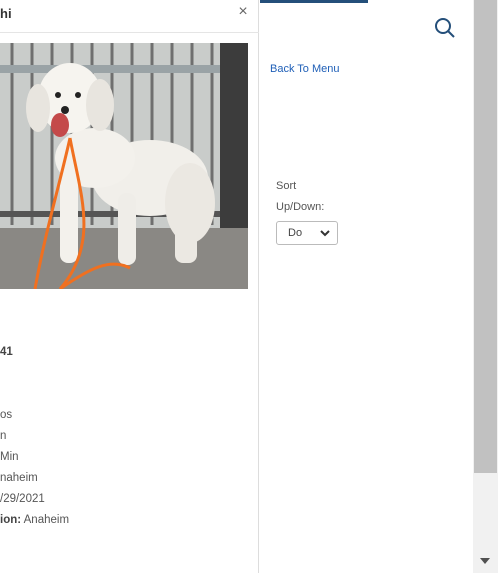 Image resolution: width=498 pixels, height=573 pixels. I want to click on sort-label: Sort Up/Down:, so click(311, 197).